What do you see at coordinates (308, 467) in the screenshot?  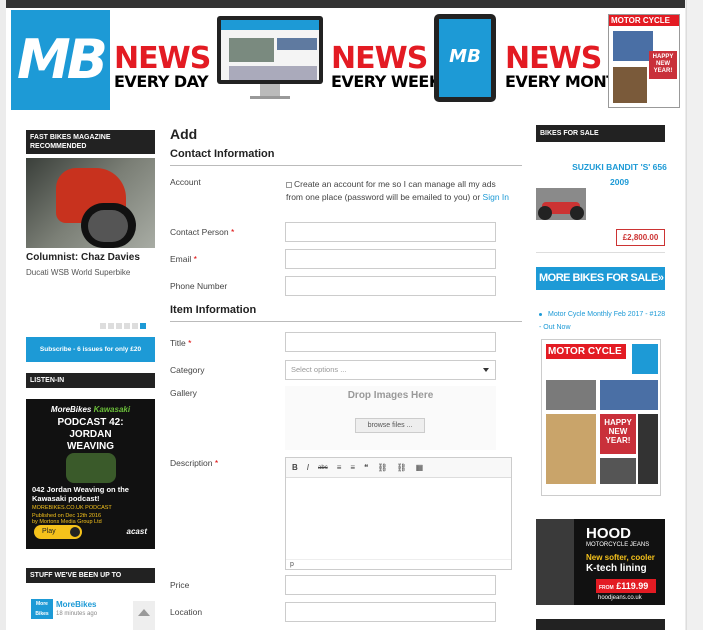 I see `italic-button: I` at bounding box center [308, 467].